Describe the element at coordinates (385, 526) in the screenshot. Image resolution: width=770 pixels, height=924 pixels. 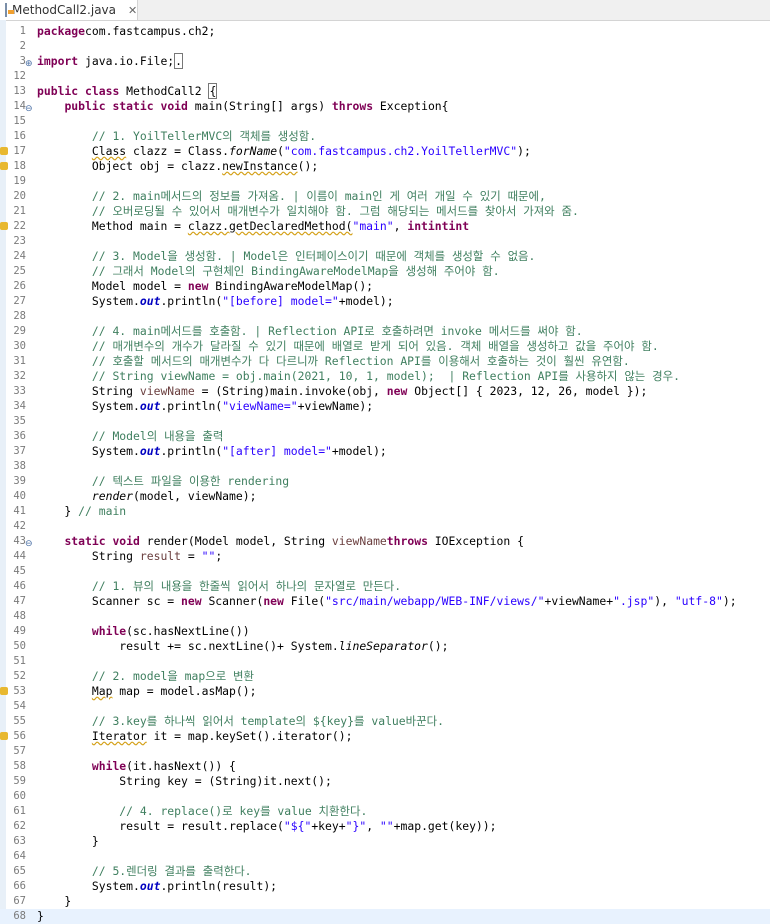
I see `code-line: 42` at that location.